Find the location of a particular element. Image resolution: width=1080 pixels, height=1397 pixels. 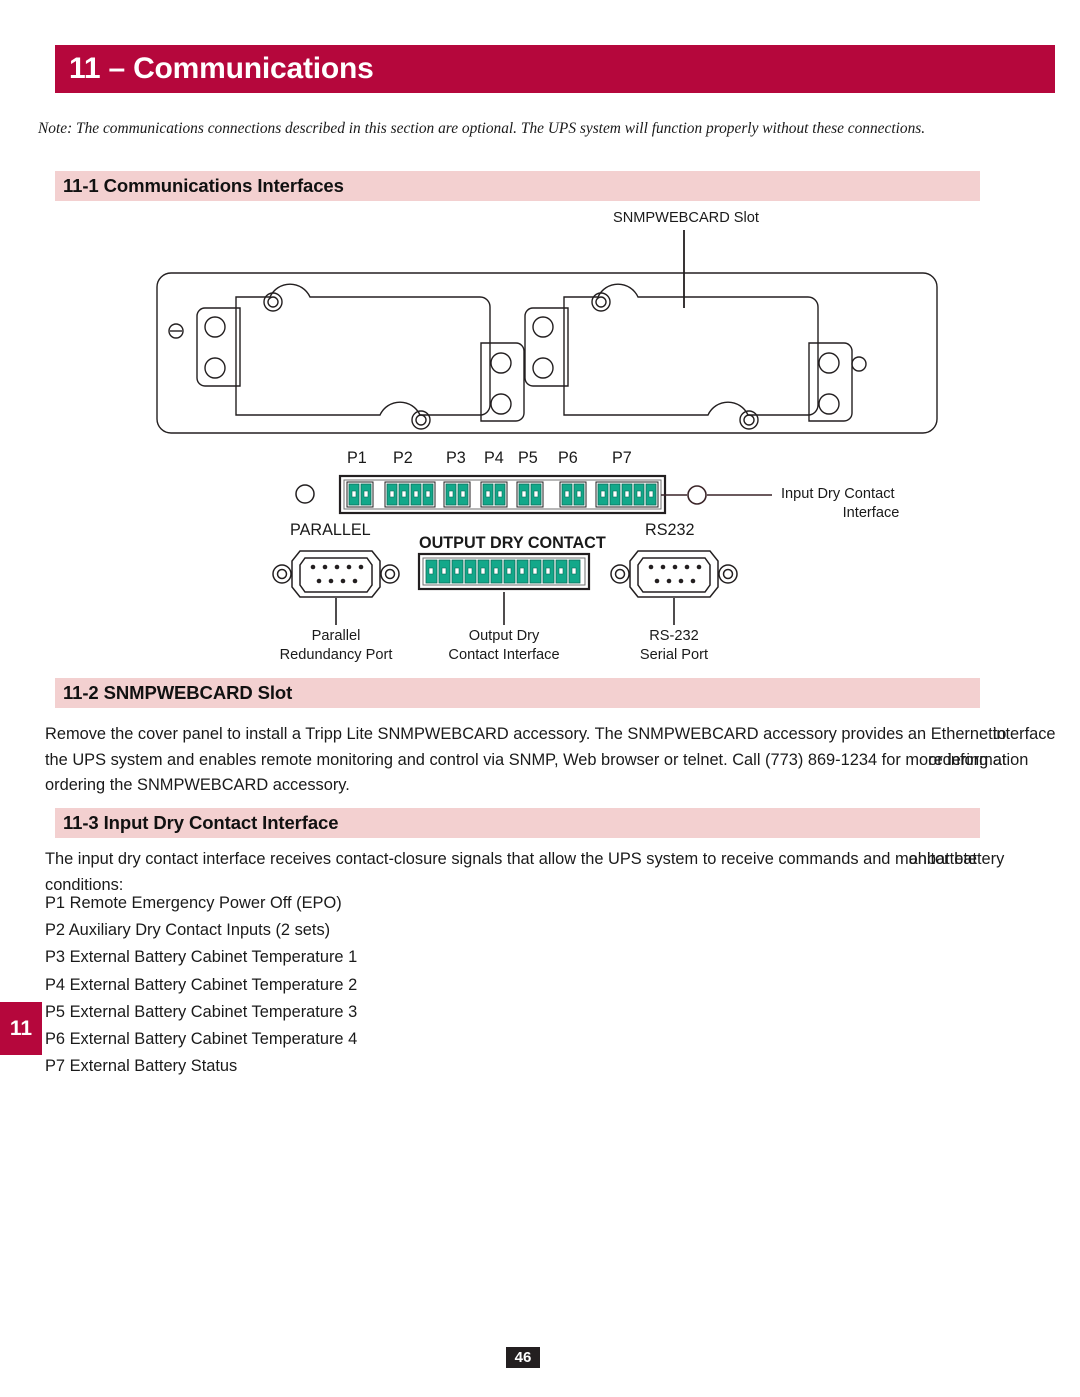

rs232-caption-line1: RS-232 is located at coordinates (674, 636).